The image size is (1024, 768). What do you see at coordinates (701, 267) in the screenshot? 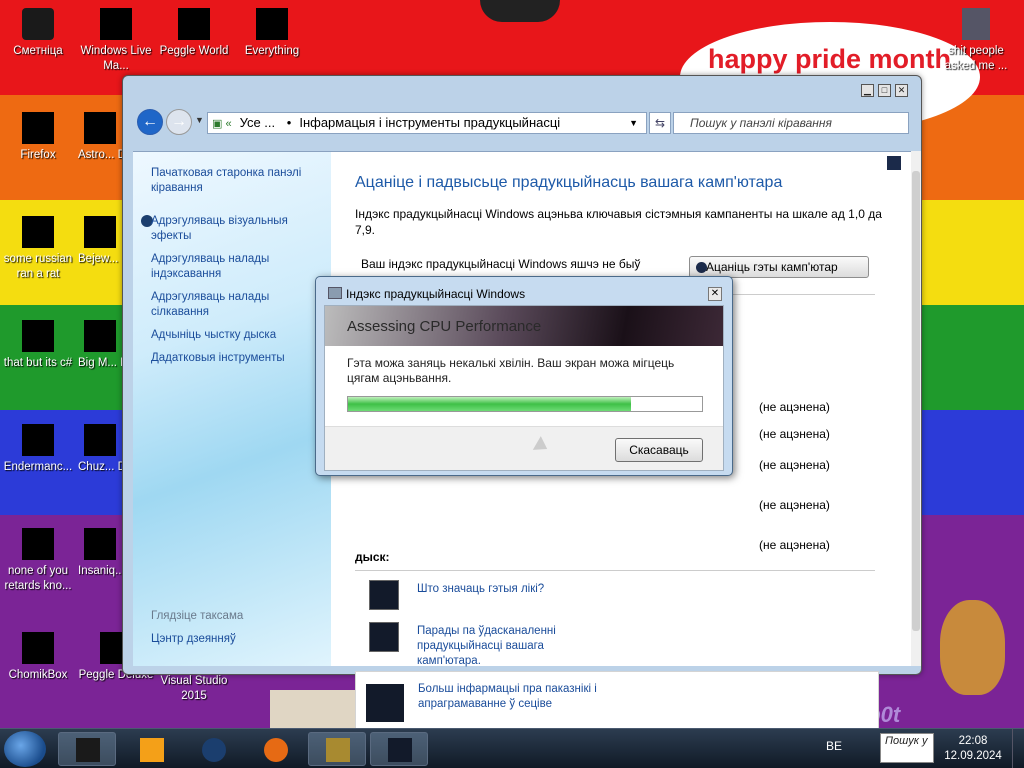
I see `shield-icon` at bounding box center [701, 267].